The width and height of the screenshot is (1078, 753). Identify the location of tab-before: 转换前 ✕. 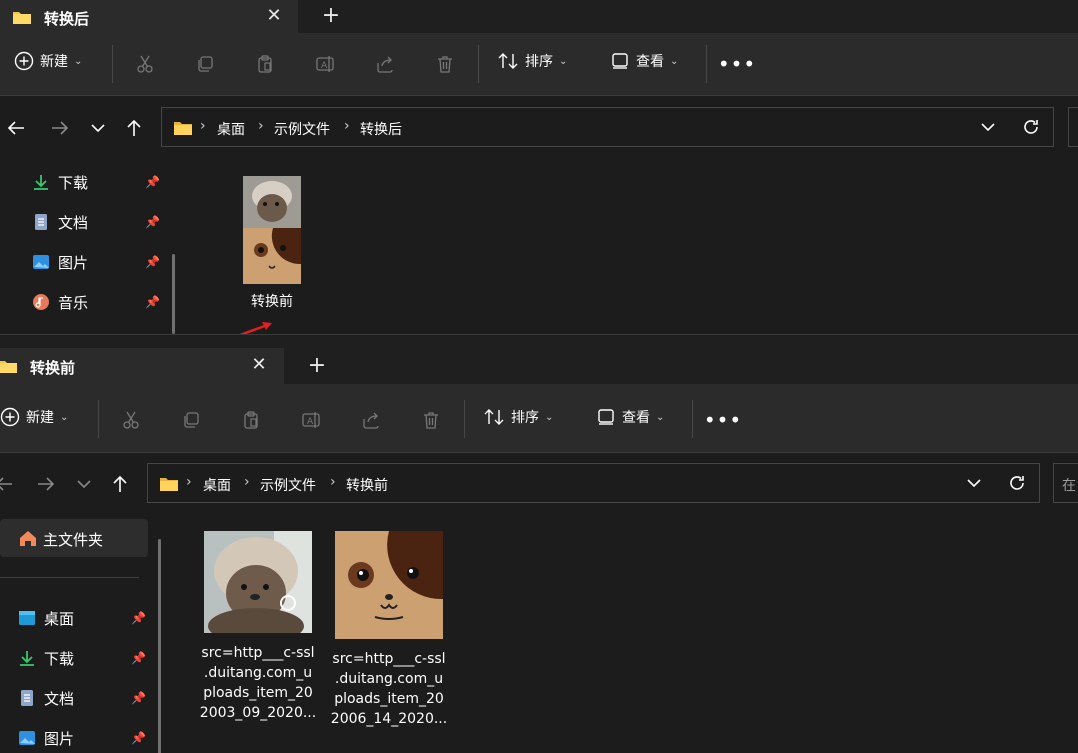
(142, 366).